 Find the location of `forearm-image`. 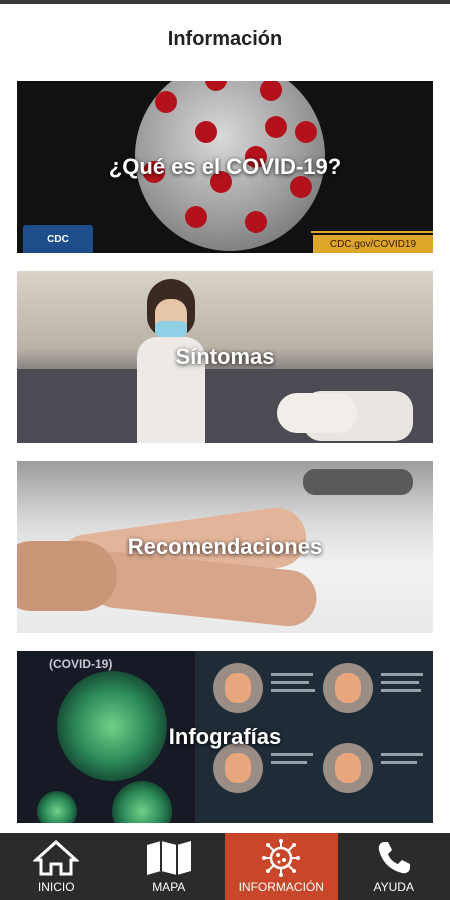

forearm-image is located at coordinates (67, 576).